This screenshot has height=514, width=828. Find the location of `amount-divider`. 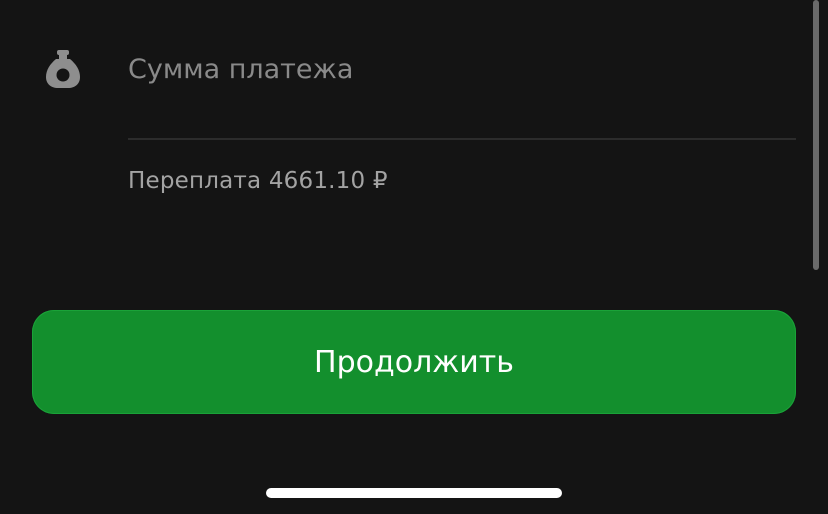

amount-divider is located at coordinates (462, 139).